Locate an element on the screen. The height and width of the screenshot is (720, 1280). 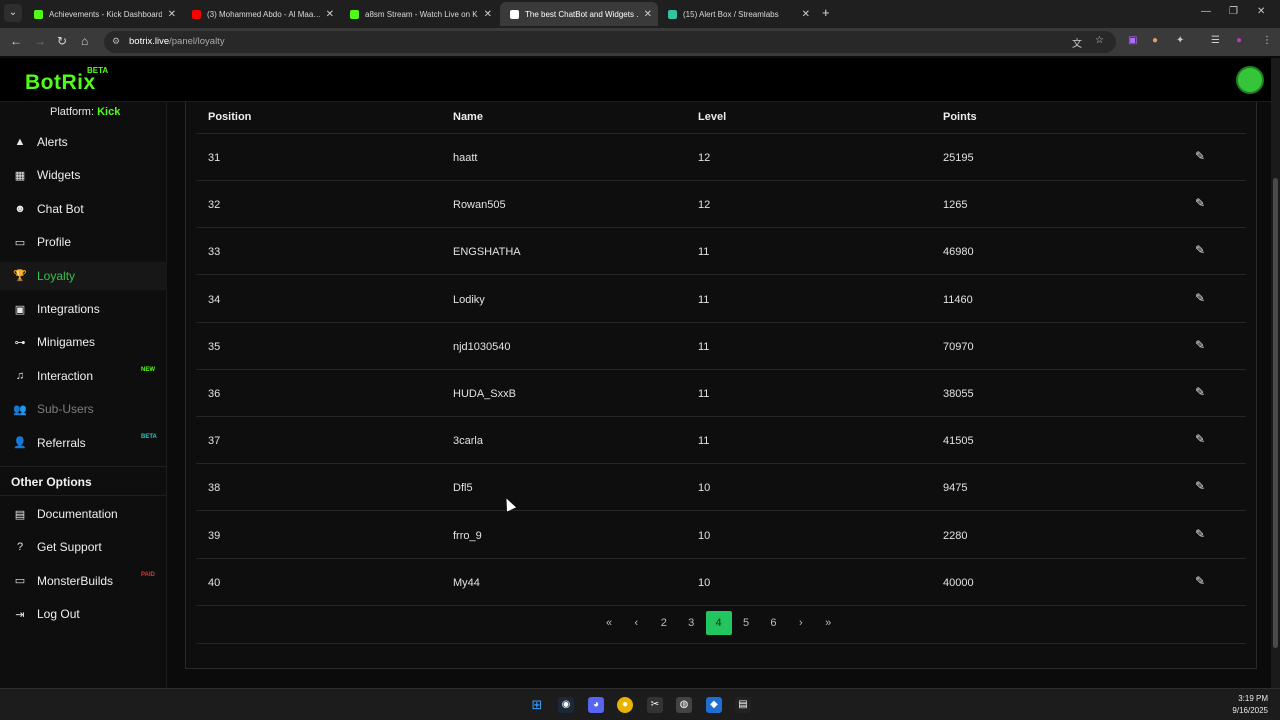
col-level: Level is located at coordinates (712, 117).